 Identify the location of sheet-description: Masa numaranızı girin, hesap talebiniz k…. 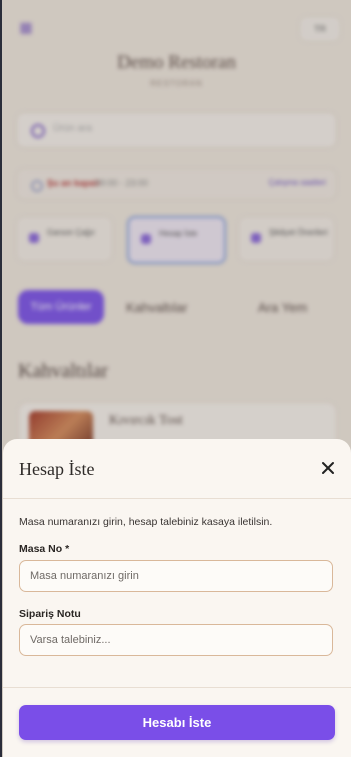
(146, 522).